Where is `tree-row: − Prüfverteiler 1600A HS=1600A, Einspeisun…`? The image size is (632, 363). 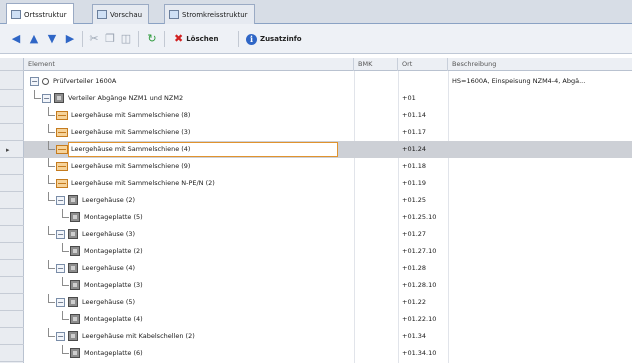 tree-row: − Prüfverteiler 1600A HS=1600A, Einspeisun… is located at coordinates (328, 81).